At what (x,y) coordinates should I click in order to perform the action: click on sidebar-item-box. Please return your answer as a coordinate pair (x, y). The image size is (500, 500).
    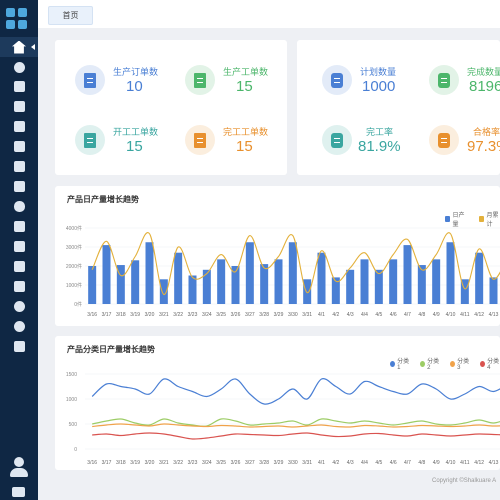
    Looking at the image, I should click on (19, 226).